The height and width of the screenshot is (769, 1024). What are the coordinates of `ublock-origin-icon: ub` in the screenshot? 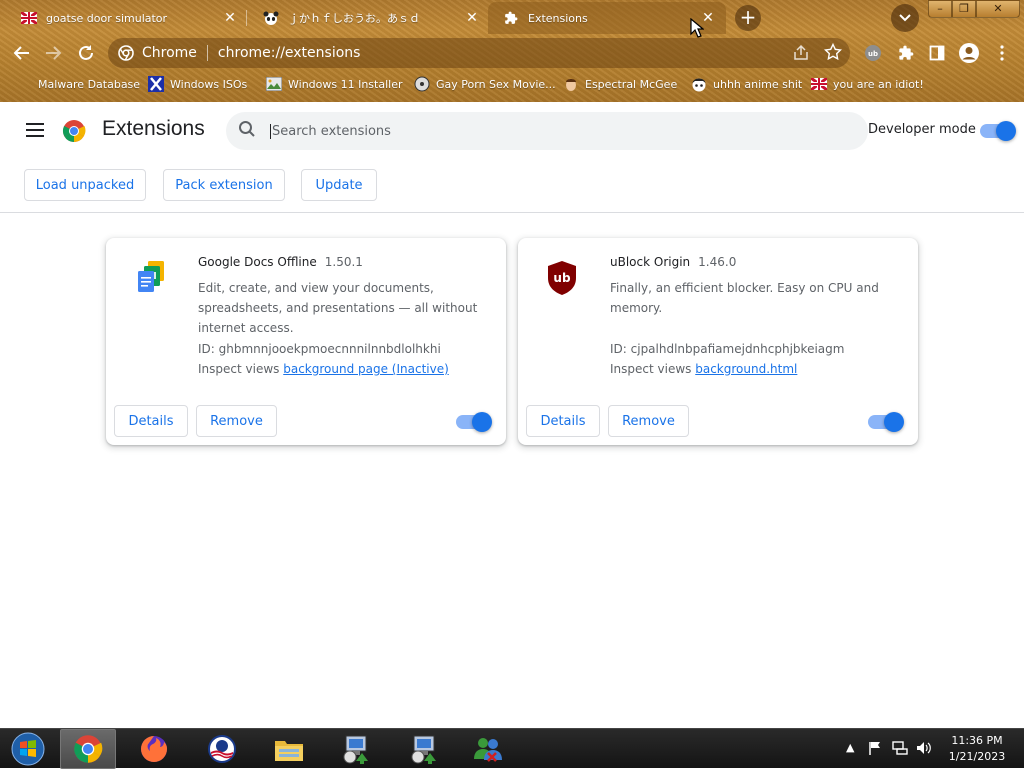 It's located at (562, 278).